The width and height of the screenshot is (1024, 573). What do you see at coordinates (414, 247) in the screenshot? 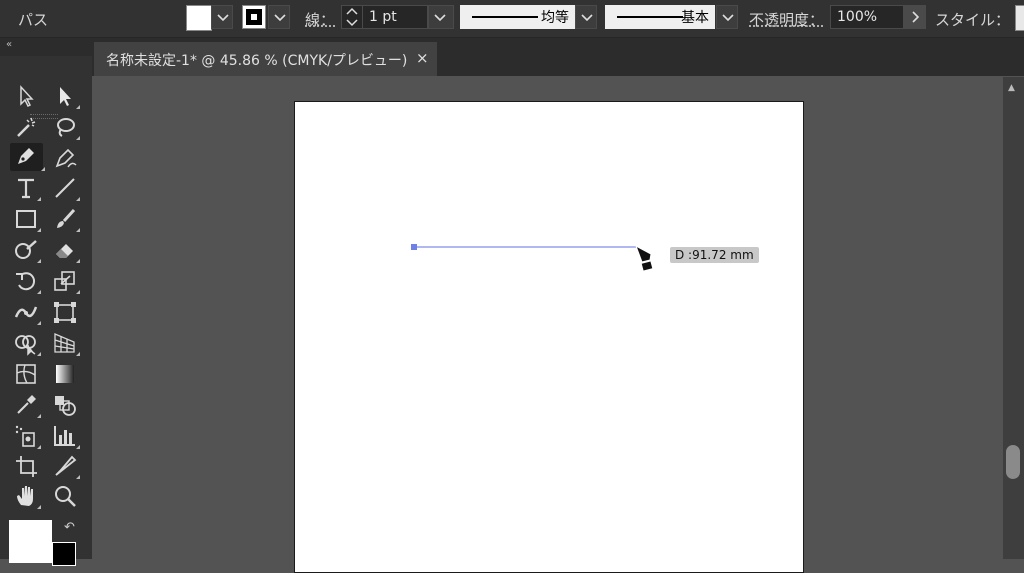
I see `anchor-point` at bounding box center [414, 247].